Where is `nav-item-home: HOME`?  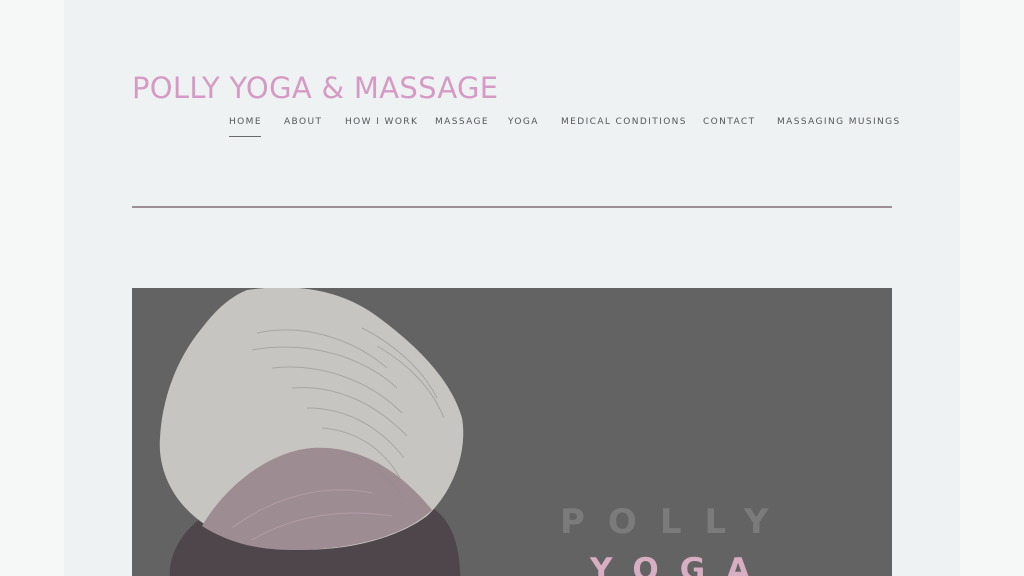
nav-item-home: HOME is located at coordinates (245, 126).